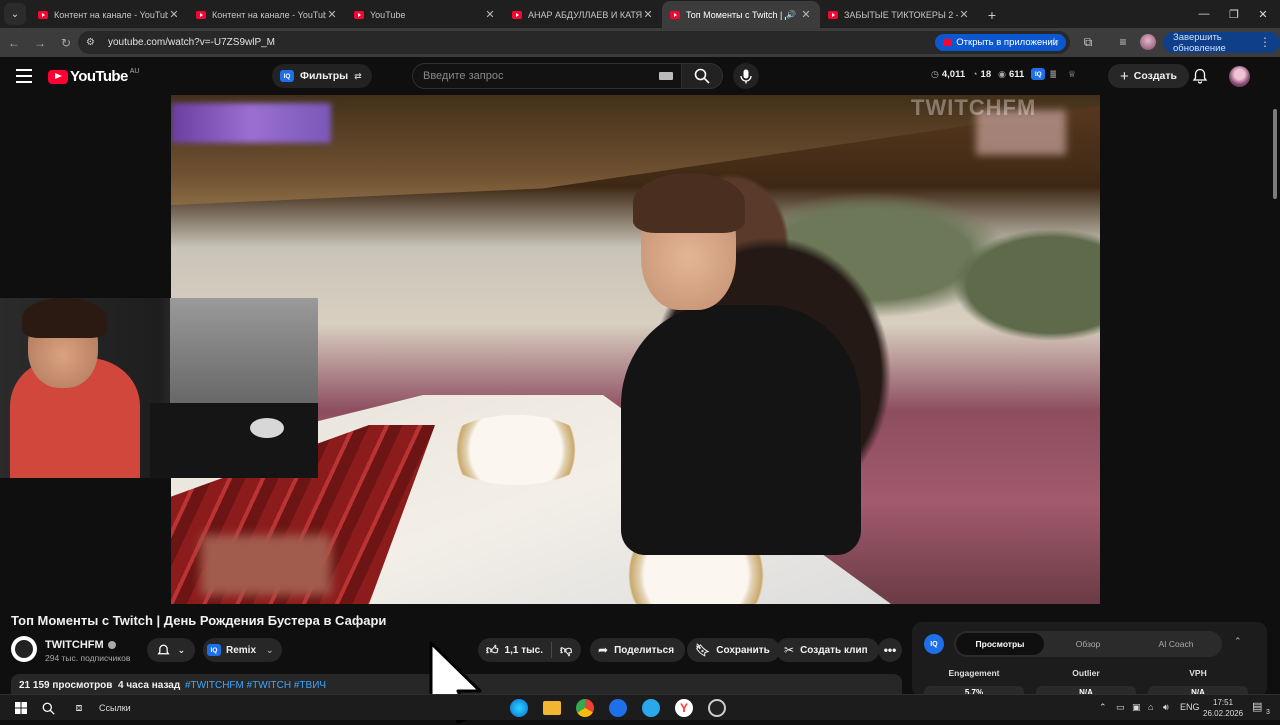  What do you see at coordinates (1265, 42) in the screenshot?
I see `menu-kebab-icon: ⋮` at bounding box center [1265, 42].